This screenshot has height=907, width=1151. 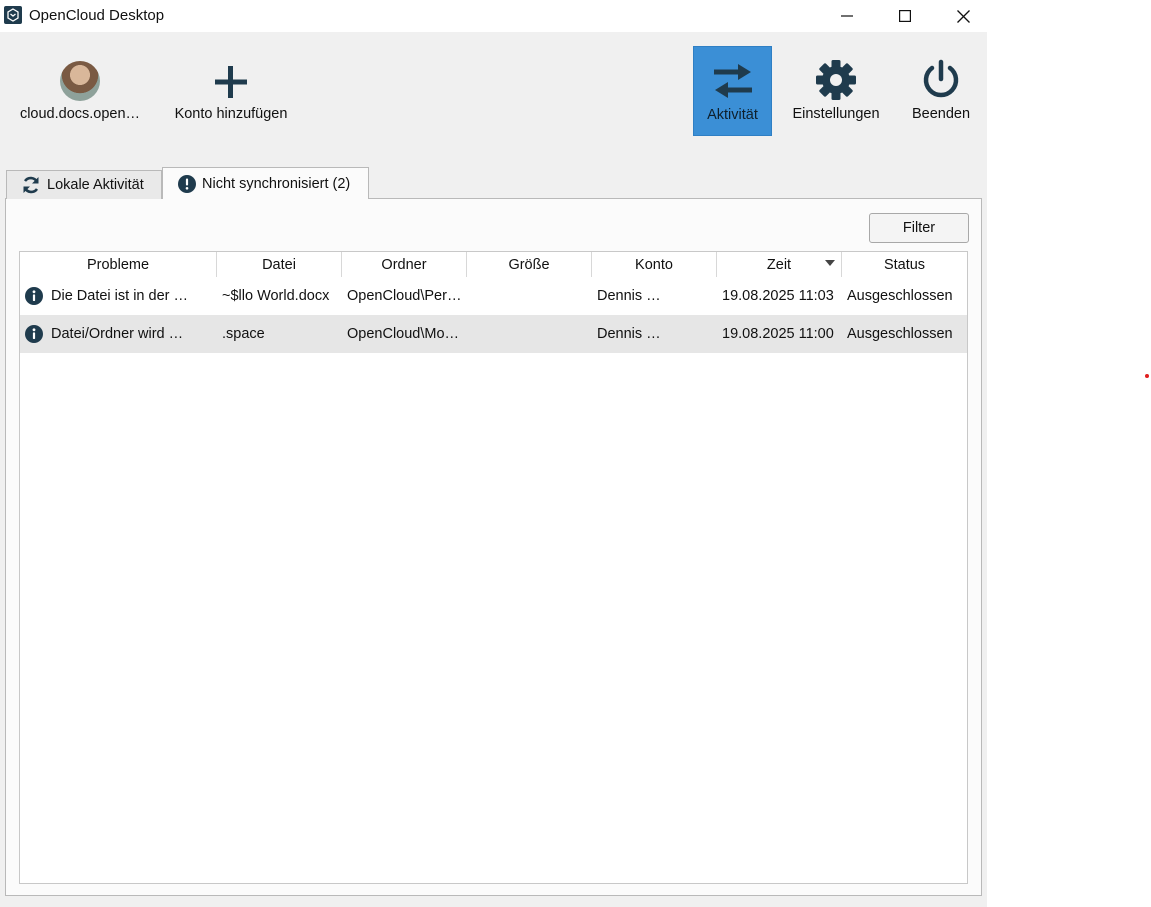 What do you see at coordinates (231, 114) in the screenshot?
I see `add-account-label: Konto hinzufügen` at bounding box center [231, 114].